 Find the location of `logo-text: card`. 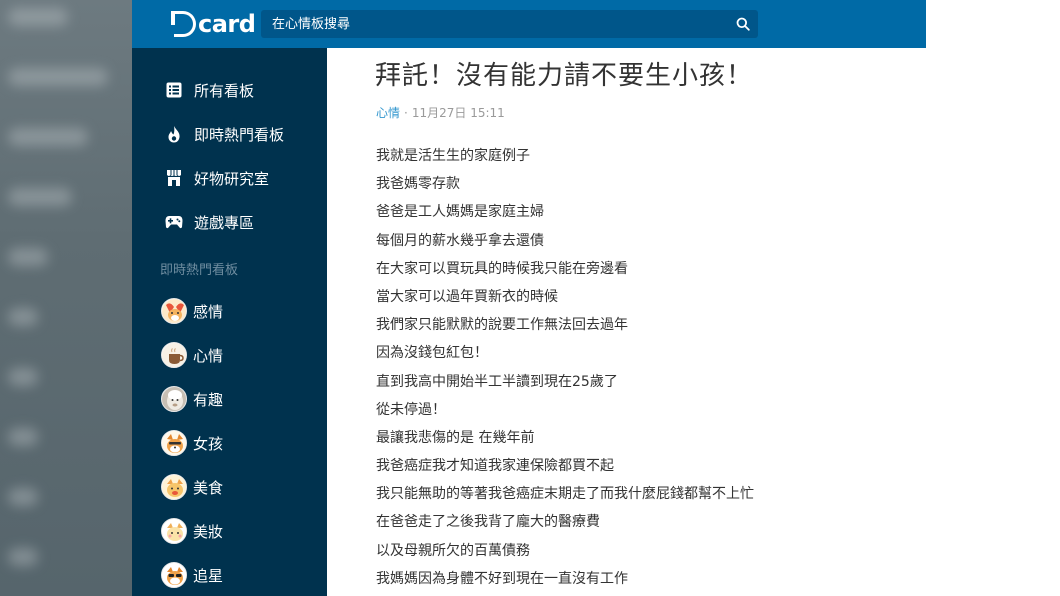

logo-text: card is located at coordinates (227, 24).